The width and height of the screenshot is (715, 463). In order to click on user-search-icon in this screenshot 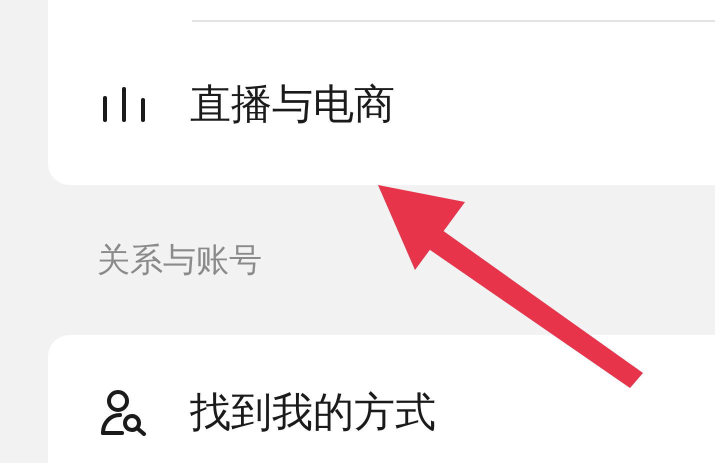, I will do `click(124, 412)`.